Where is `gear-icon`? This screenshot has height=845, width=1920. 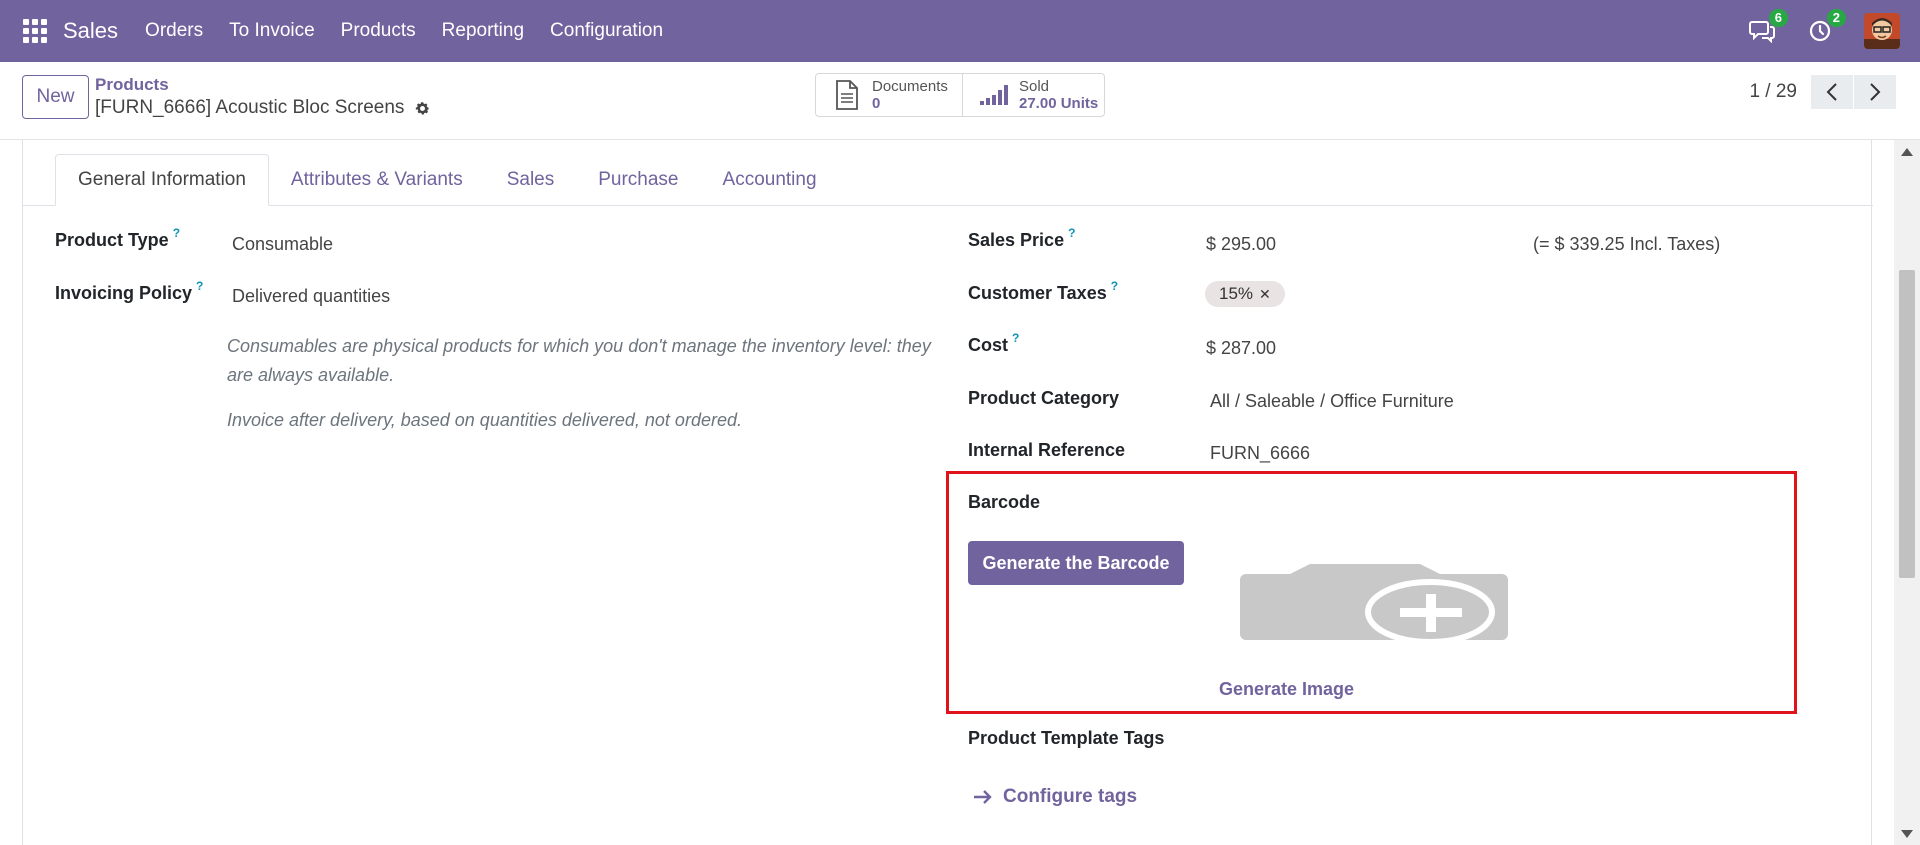 gear-icon is located at coordinates (422, 108).